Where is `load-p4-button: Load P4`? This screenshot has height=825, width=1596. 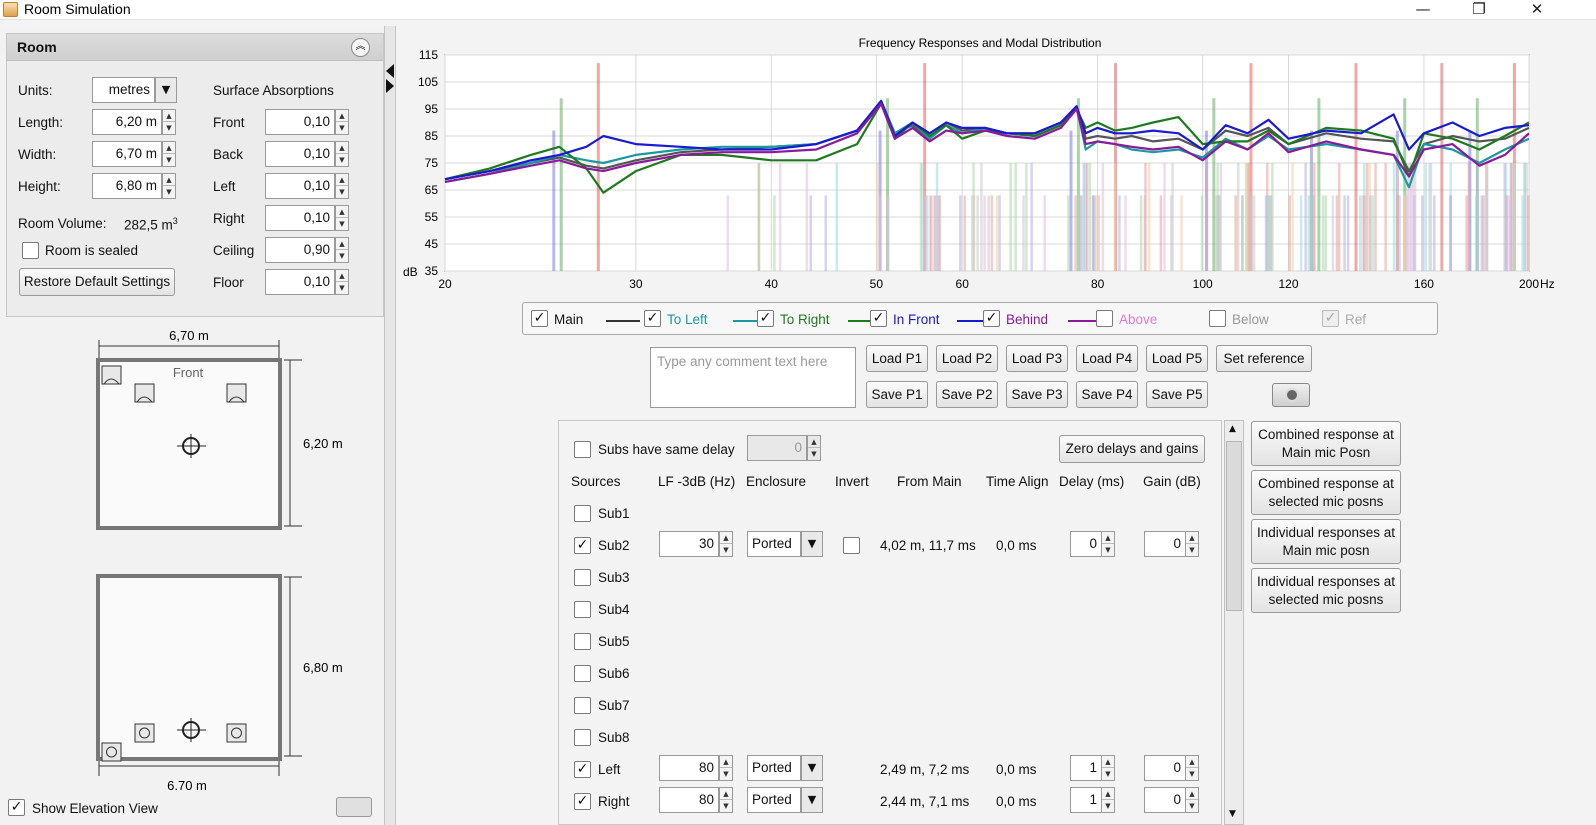
load-p4-button: Load P4 is located at coordinates (1107, 358).